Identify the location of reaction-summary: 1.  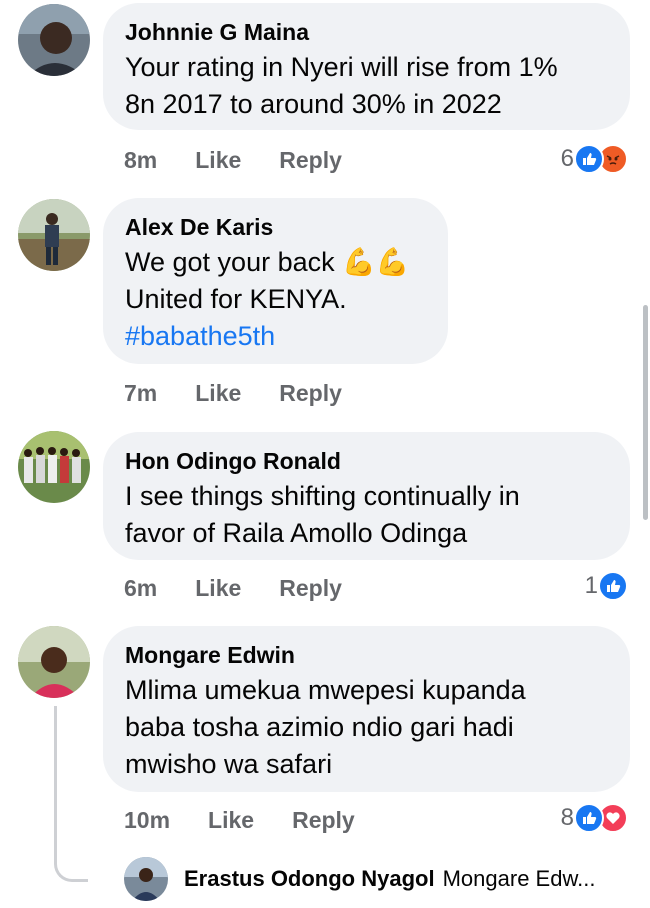
(606, 586).